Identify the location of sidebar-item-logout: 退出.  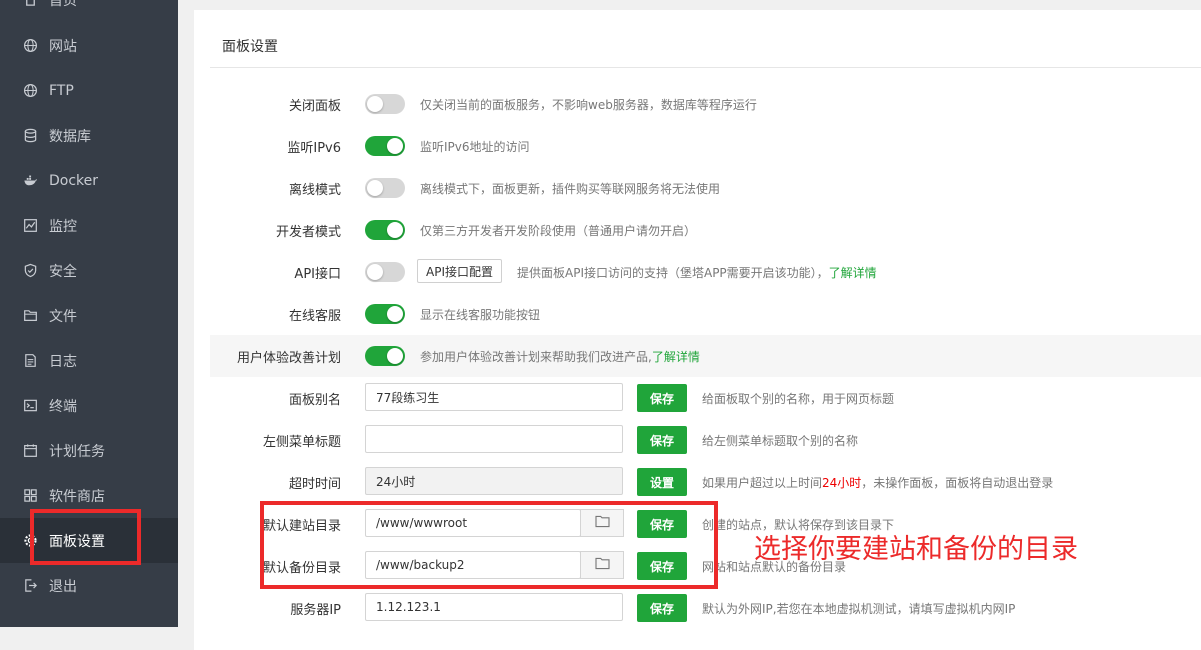
(89, 585).